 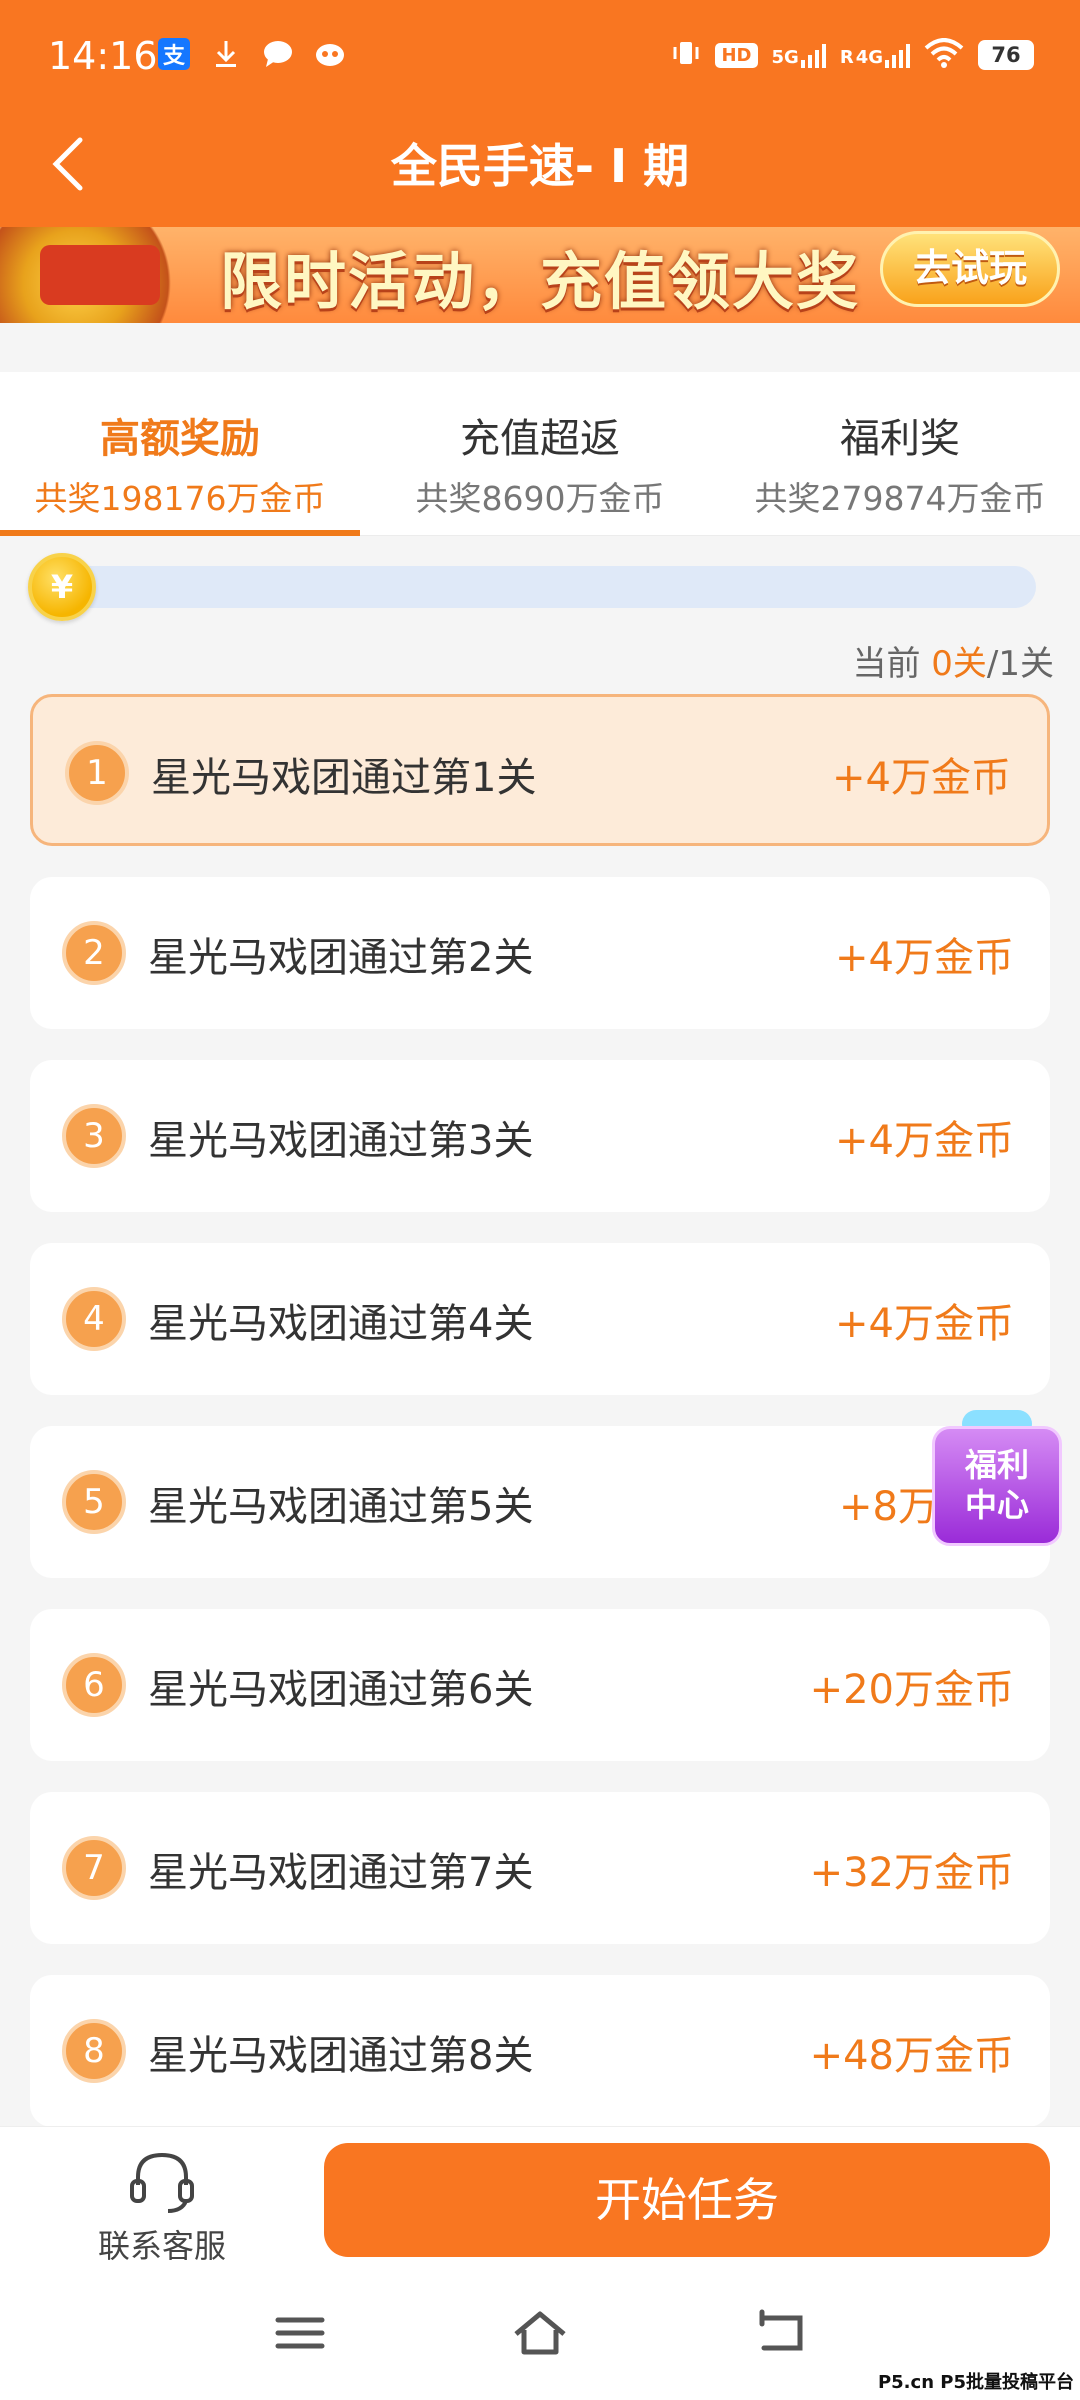 I want to click on task-number: 3, so click(x=94, y=1136).